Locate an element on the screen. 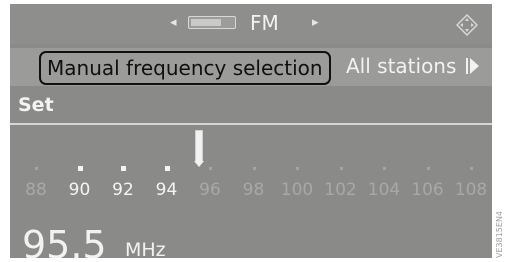 The height and width of the screenshot is (262, 514). tab-row: Manual frequency selection All stations is located at coordinates (251, 67).